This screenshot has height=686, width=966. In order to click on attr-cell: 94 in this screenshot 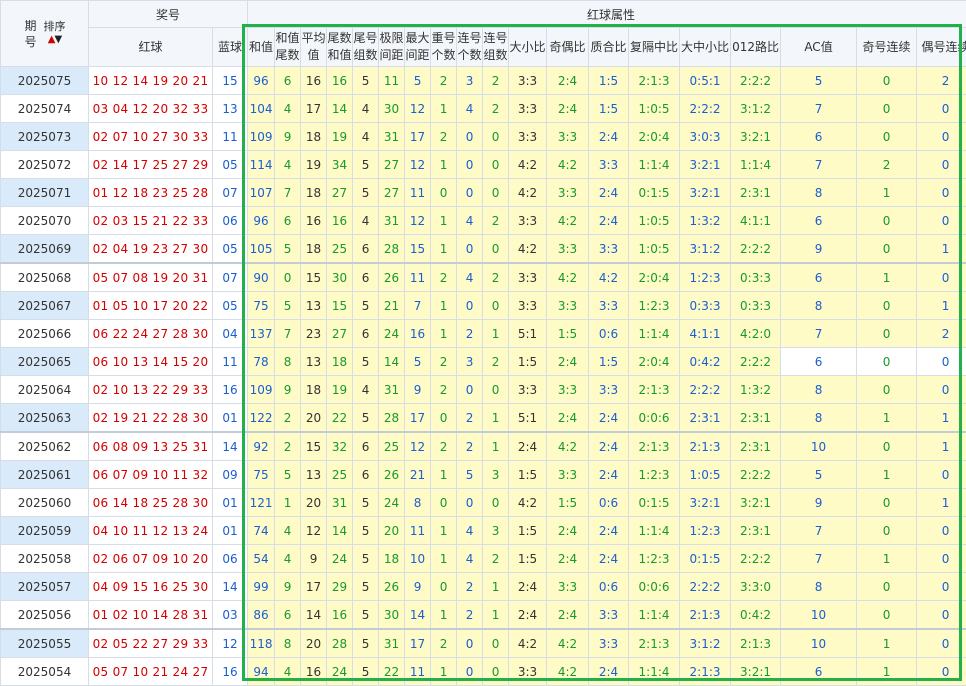, I will do `click(261, 672)`.